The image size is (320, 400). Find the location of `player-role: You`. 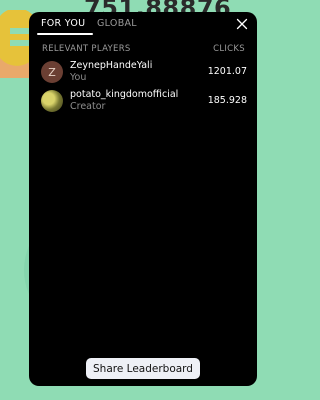

player-role: You is located at coordinates (78, 77).